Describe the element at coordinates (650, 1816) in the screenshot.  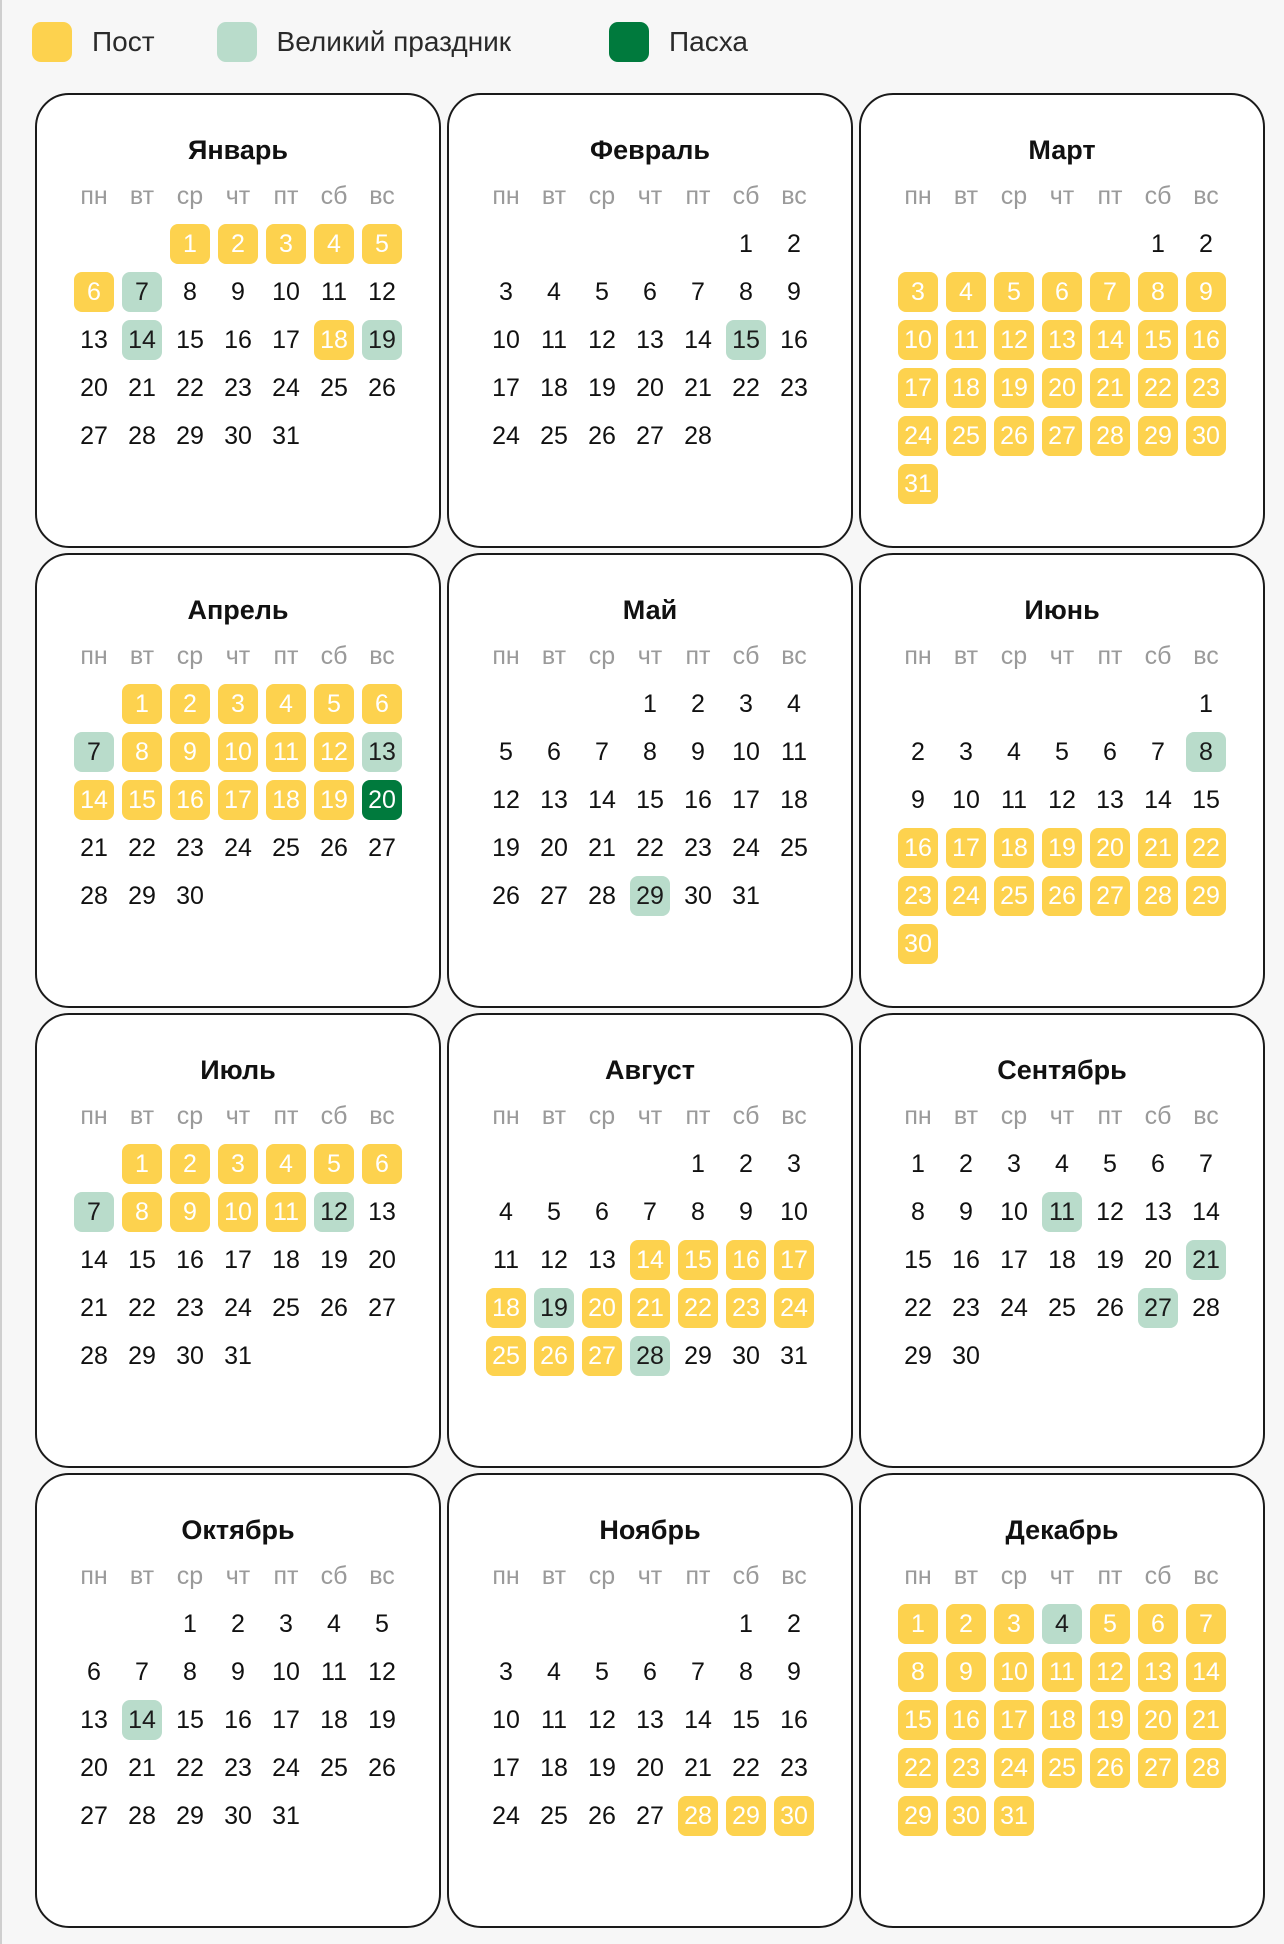
I see `day: 27` at that location.